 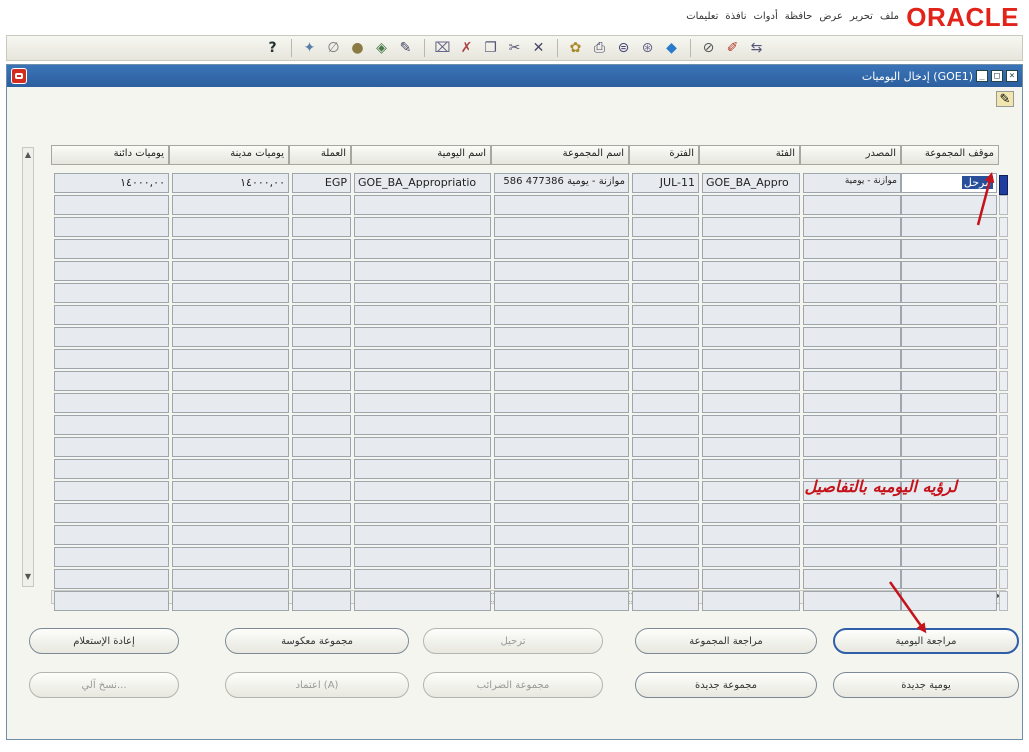 What do you see at coordinates (110, 155) in the screenshot?
I see `col-header-entered-credit: يوميات دائنة` at bounding box center [110, 155].